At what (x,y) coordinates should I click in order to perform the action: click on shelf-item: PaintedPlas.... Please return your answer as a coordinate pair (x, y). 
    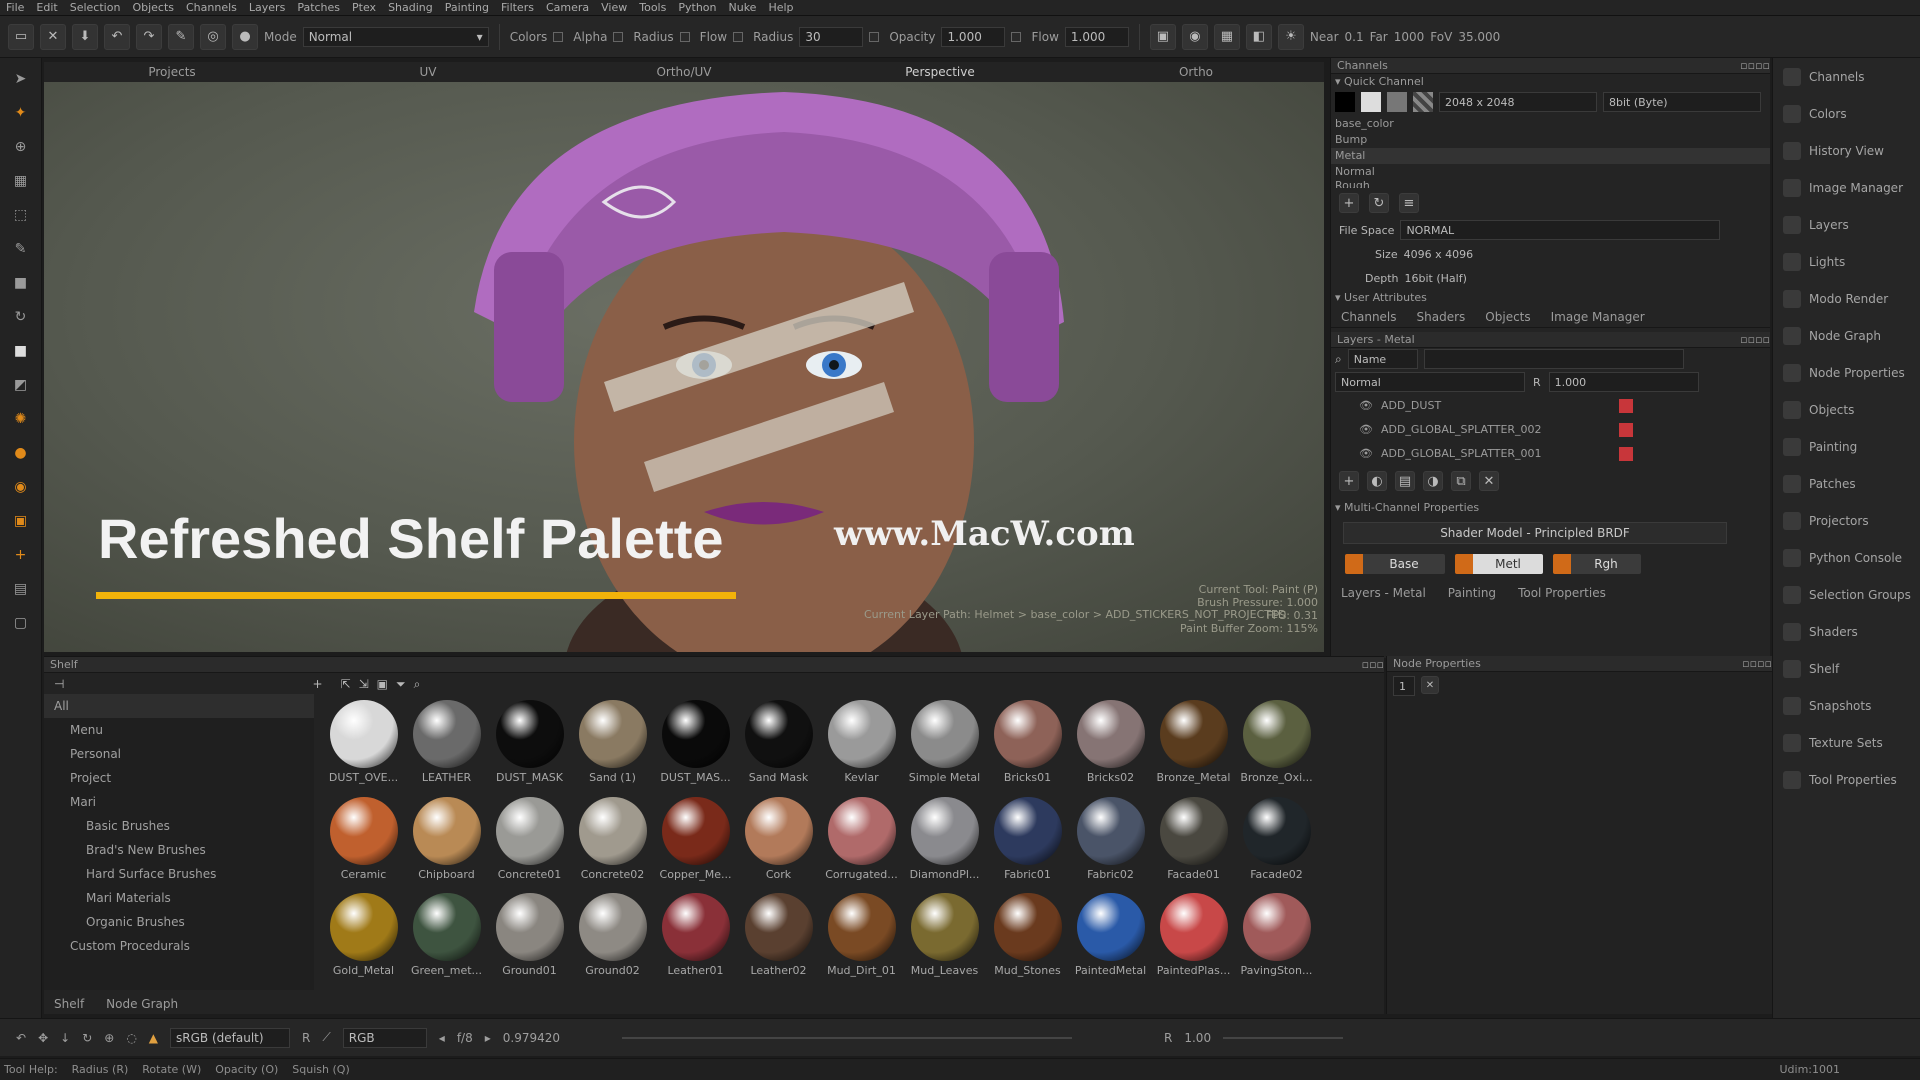
    Looking at the image, I should click on (1193, 937).